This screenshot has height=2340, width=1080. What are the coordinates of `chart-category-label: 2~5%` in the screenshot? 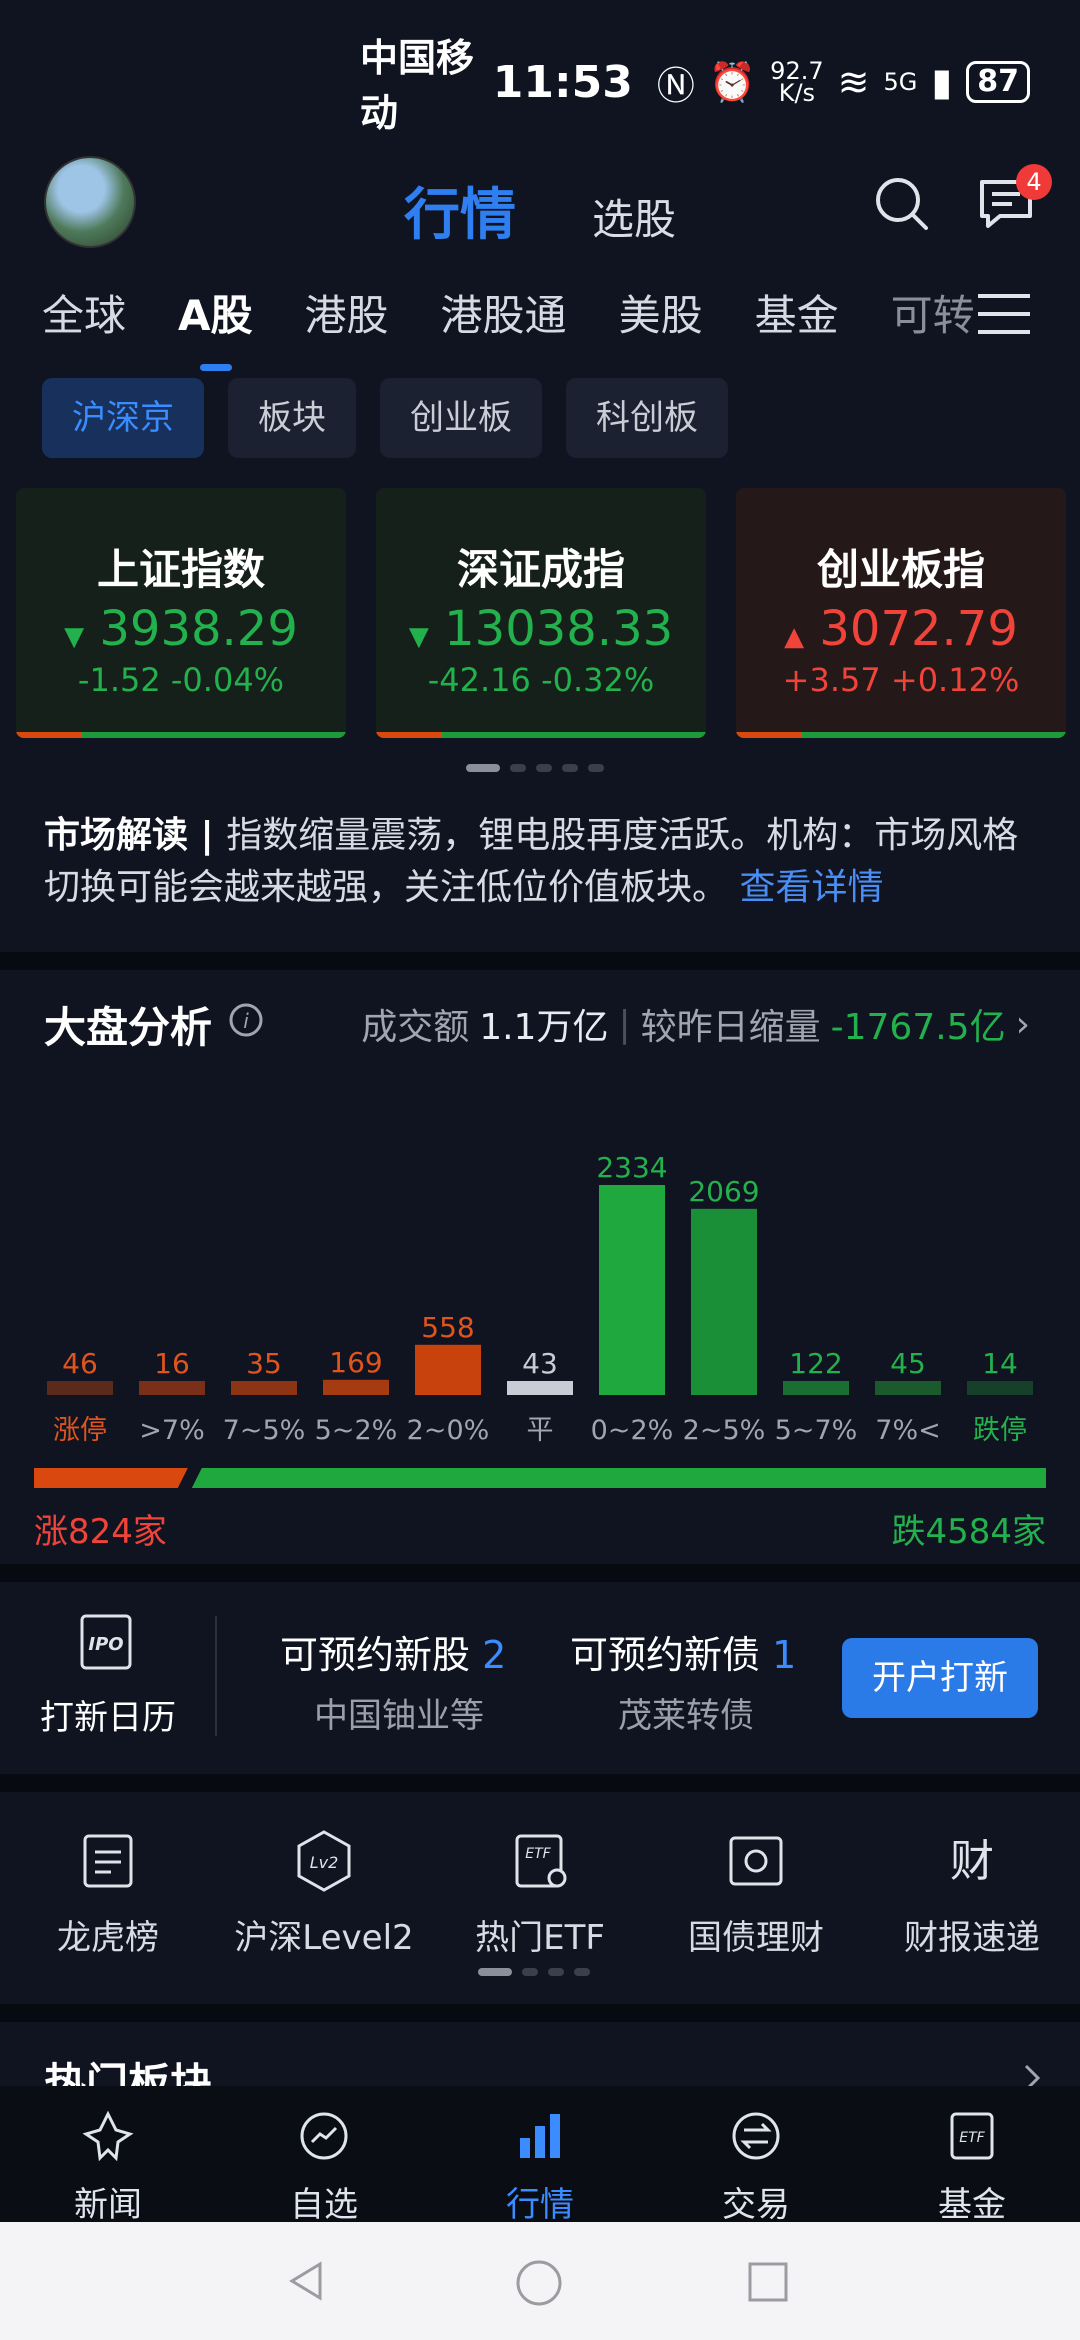 It's located at (724, 1430).